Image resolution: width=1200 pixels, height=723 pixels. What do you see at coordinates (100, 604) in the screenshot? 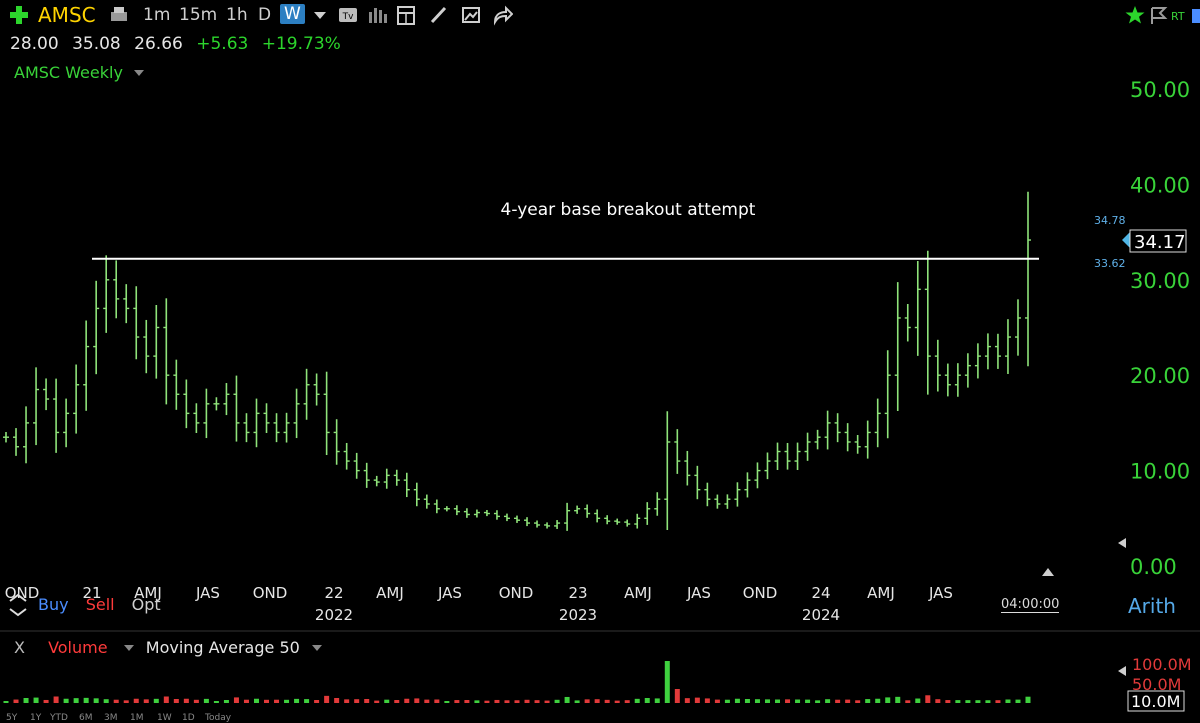
I see `sell-button: Sell` at bounding box center [100, 604].